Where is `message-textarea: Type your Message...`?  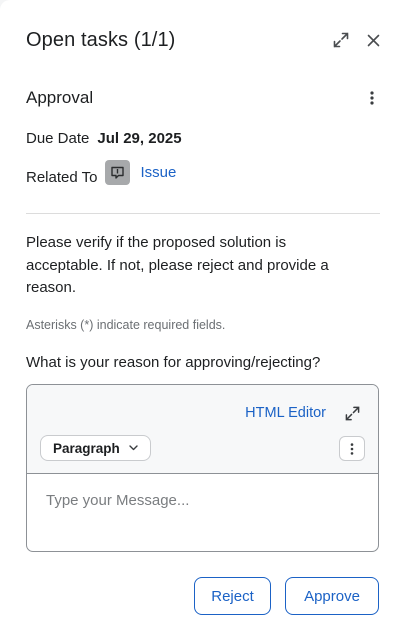
message-textarea: Type your Message... is located at coordinates (202, 513).